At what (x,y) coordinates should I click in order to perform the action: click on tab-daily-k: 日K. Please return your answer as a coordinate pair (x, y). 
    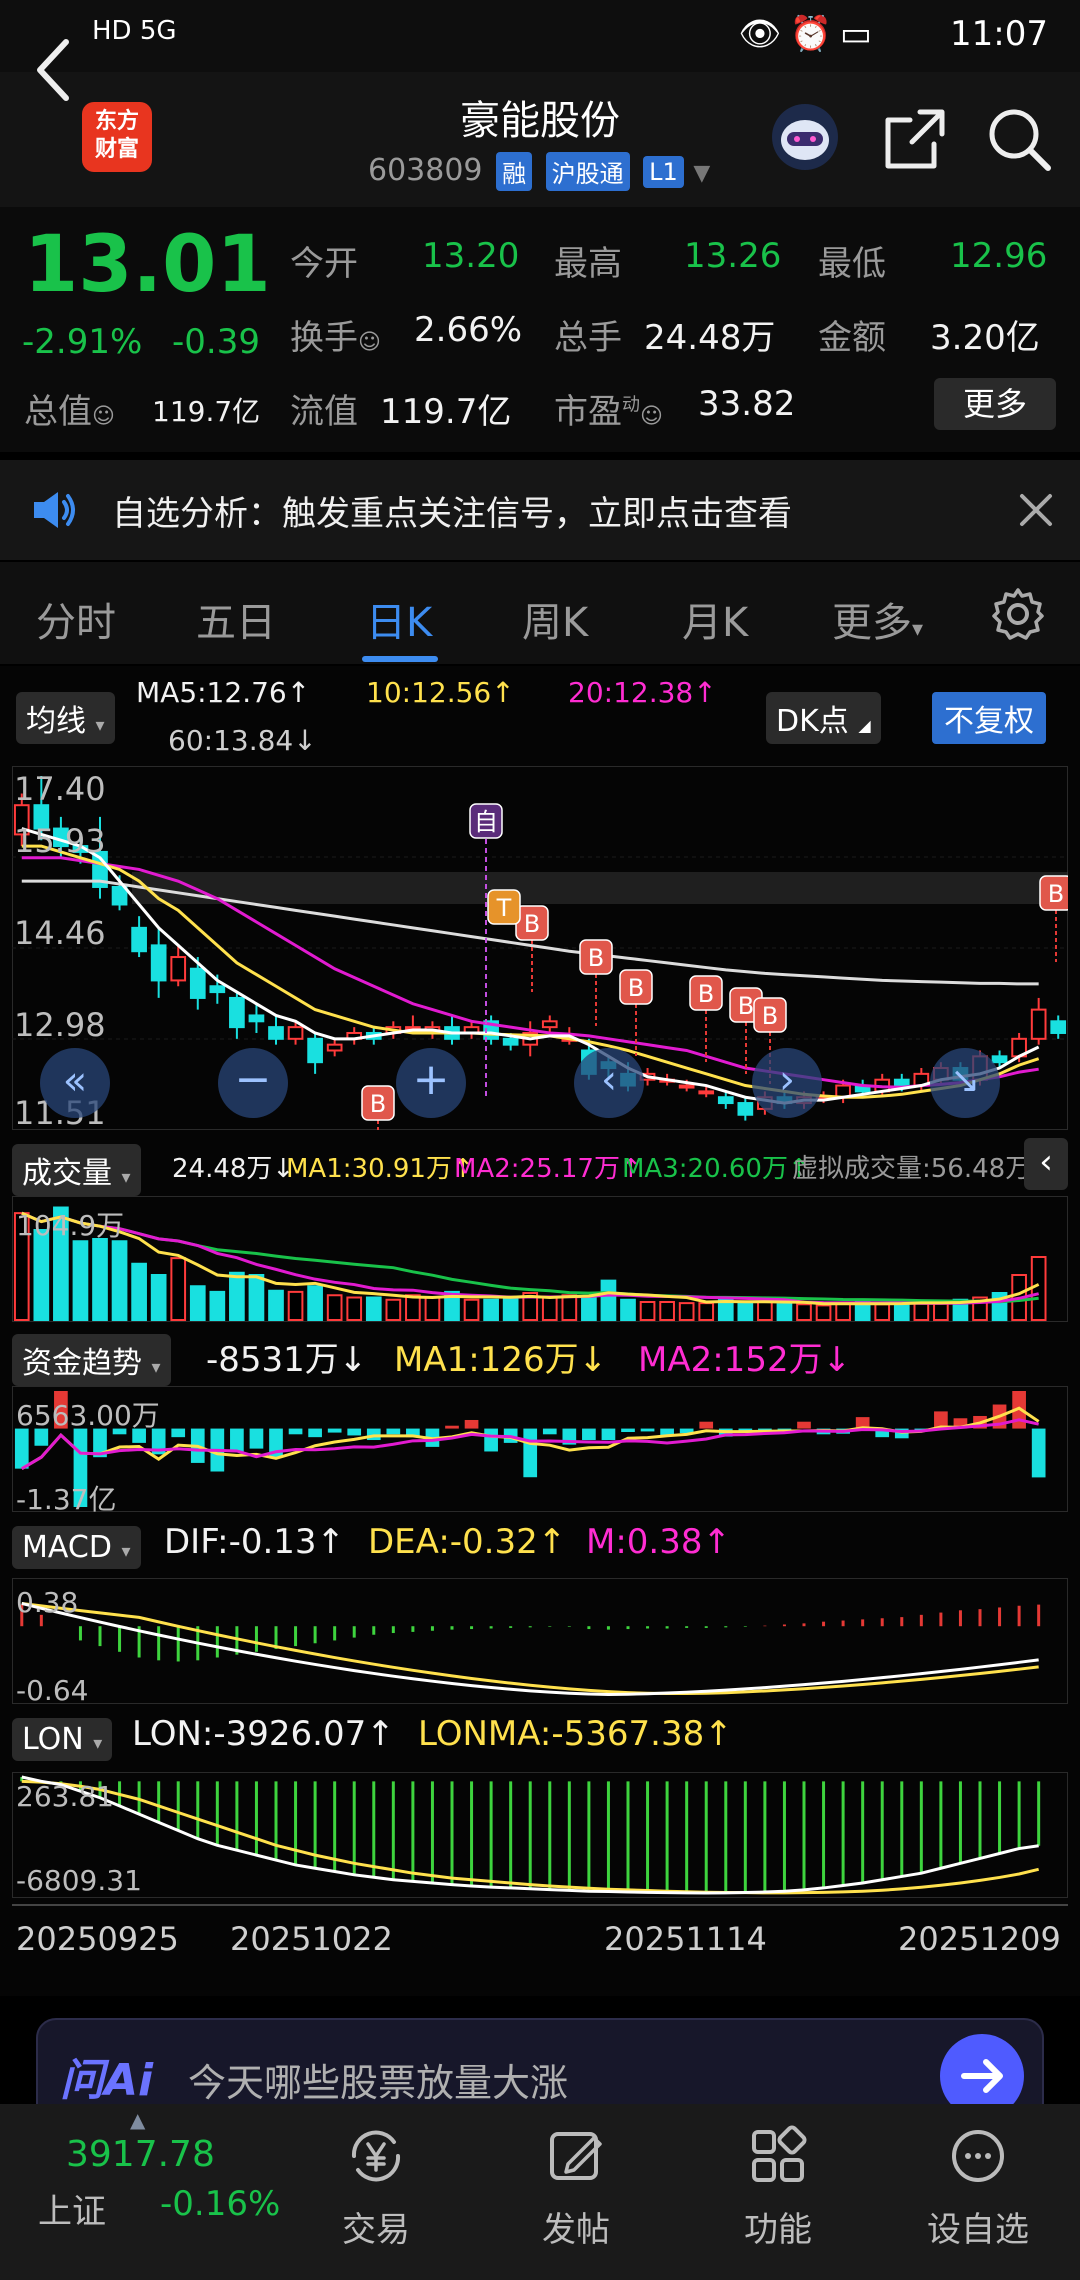
    Looking at the image, I should click on (399, 619).